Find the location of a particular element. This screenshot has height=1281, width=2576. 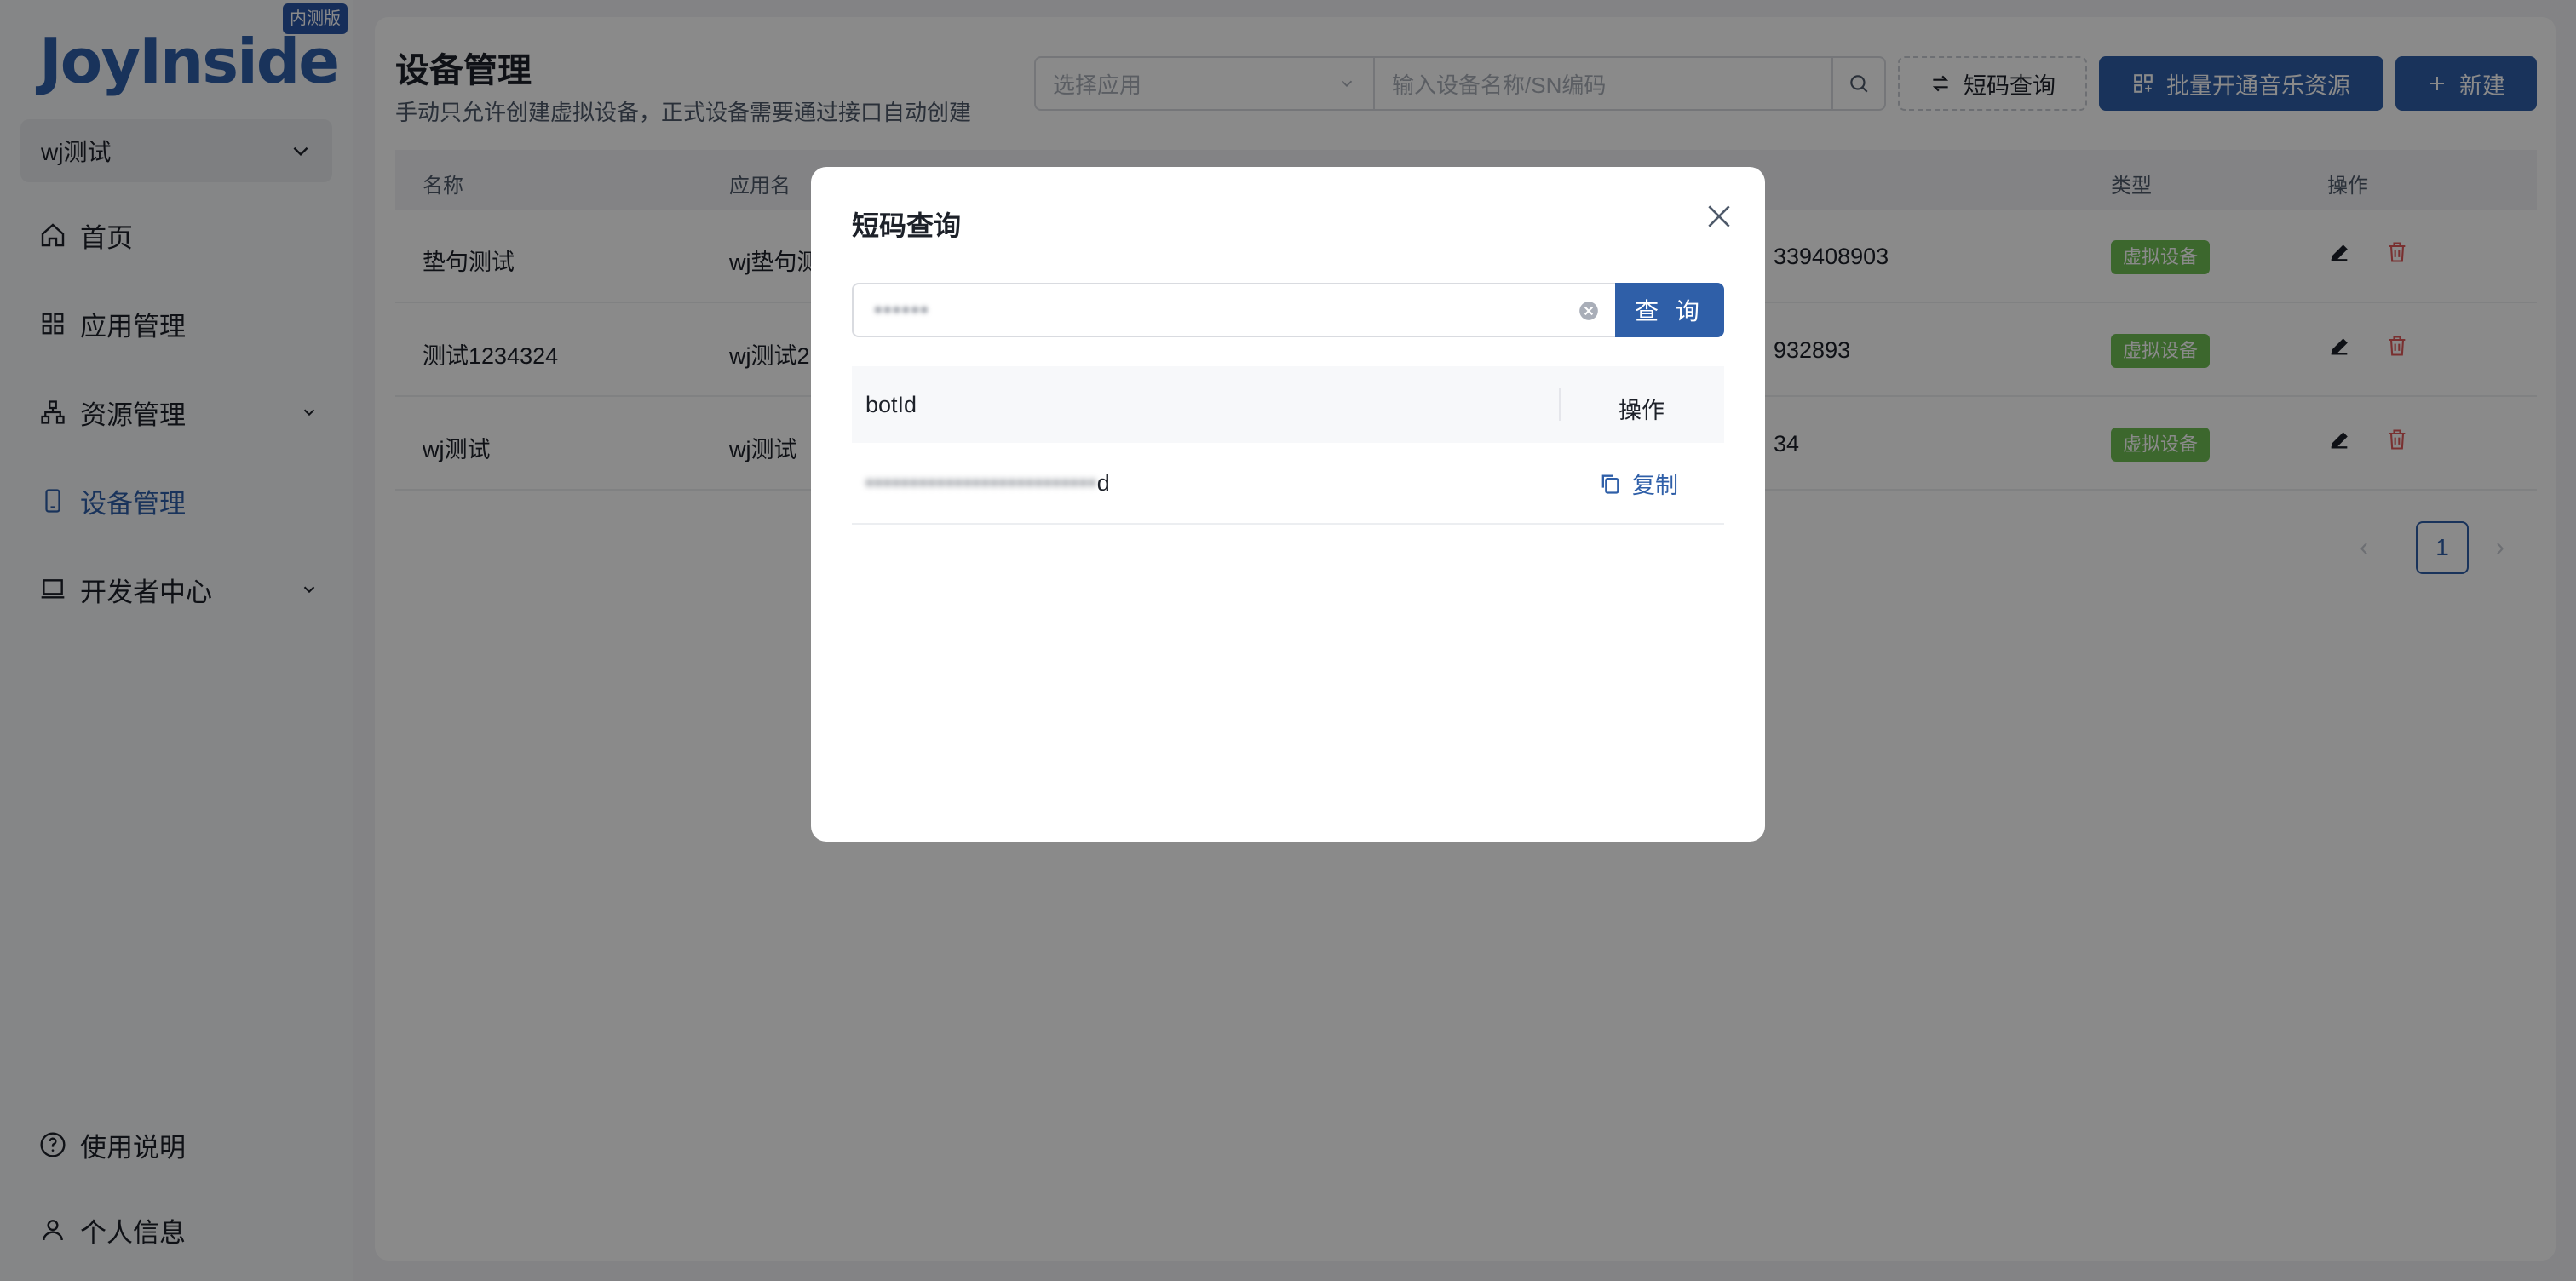

column-action: 操作 is located at coordinates (1642, 410).